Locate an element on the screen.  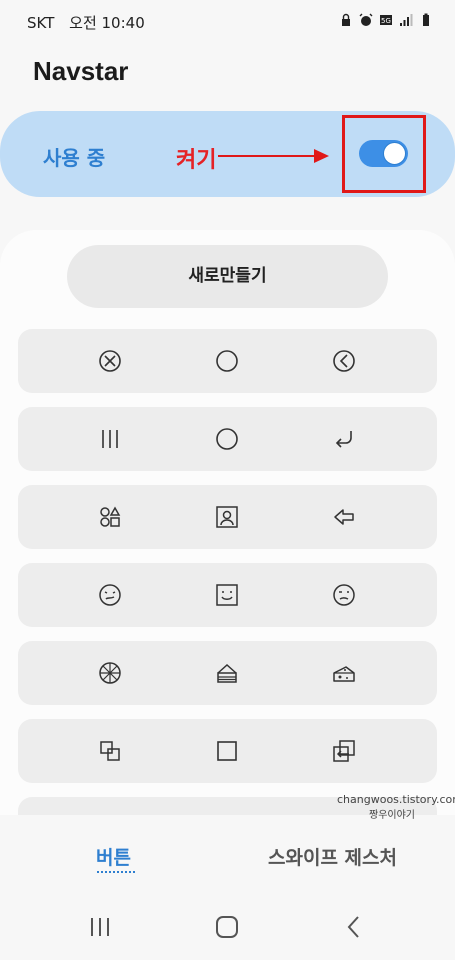
lock-status-icon is located at coordinates (346, 19).